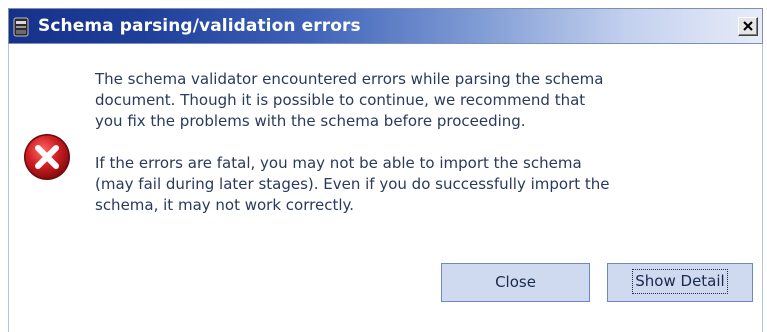 The image size is (767, 332). Describe the element at coordinates (199, 26) in the screenshot. I see `window-title: Schema parsing/validation errors` at that location.